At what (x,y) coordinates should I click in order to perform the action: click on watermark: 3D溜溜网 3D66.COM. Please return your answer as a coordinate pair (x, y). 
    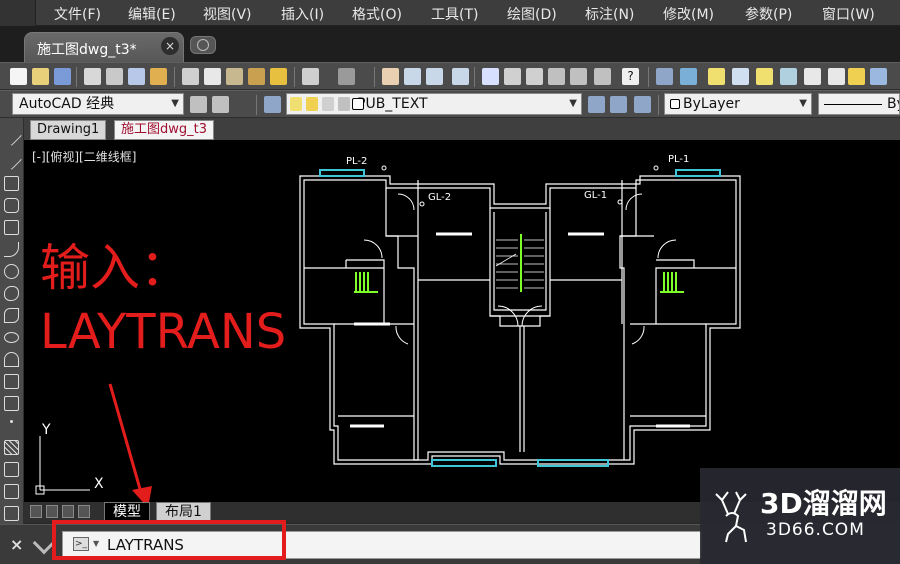
    Looking at the image, I should click on (800, 516).